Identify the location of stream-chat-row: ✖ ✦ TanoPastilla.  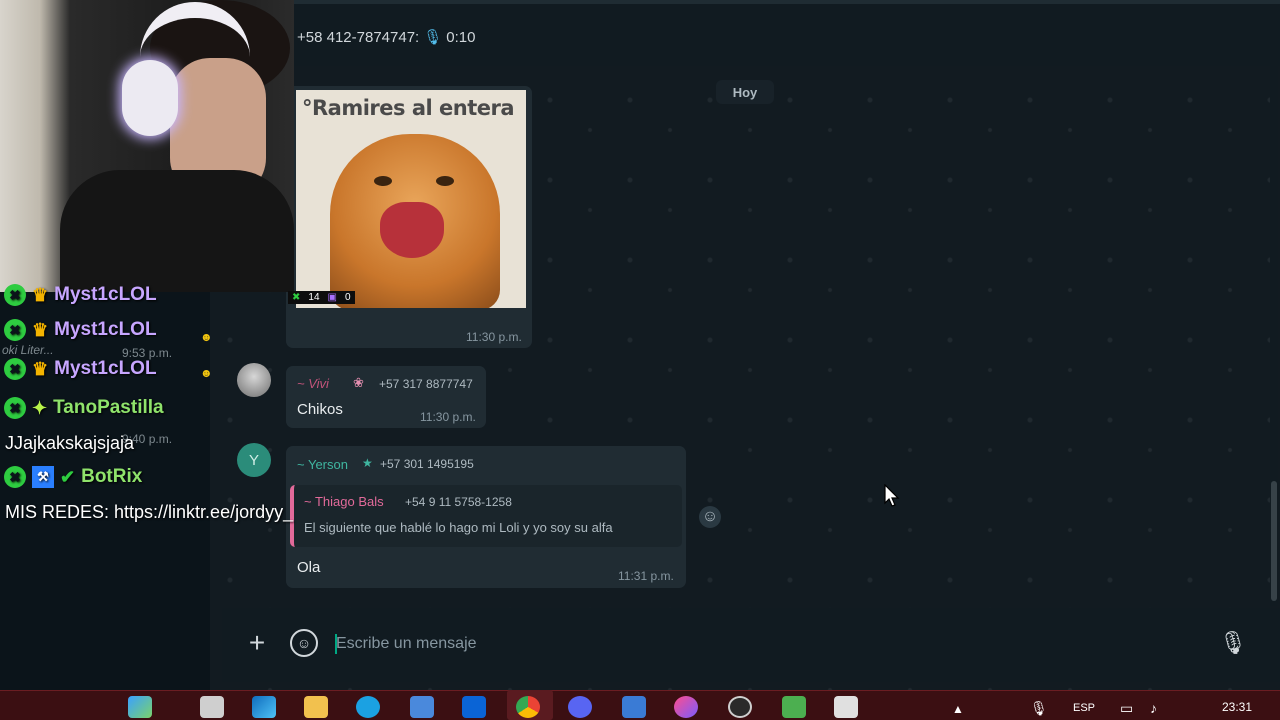
(84, 408).